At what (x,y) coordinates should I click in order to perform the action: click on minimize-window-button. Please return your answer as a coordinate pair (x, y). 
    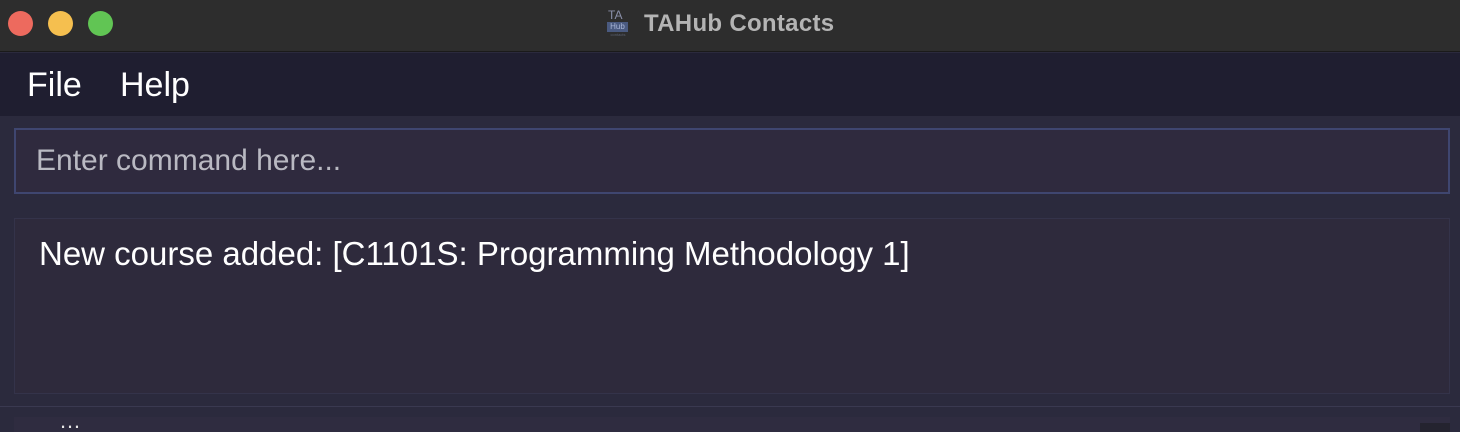
    Looking at the image, I should click on (60, 23).